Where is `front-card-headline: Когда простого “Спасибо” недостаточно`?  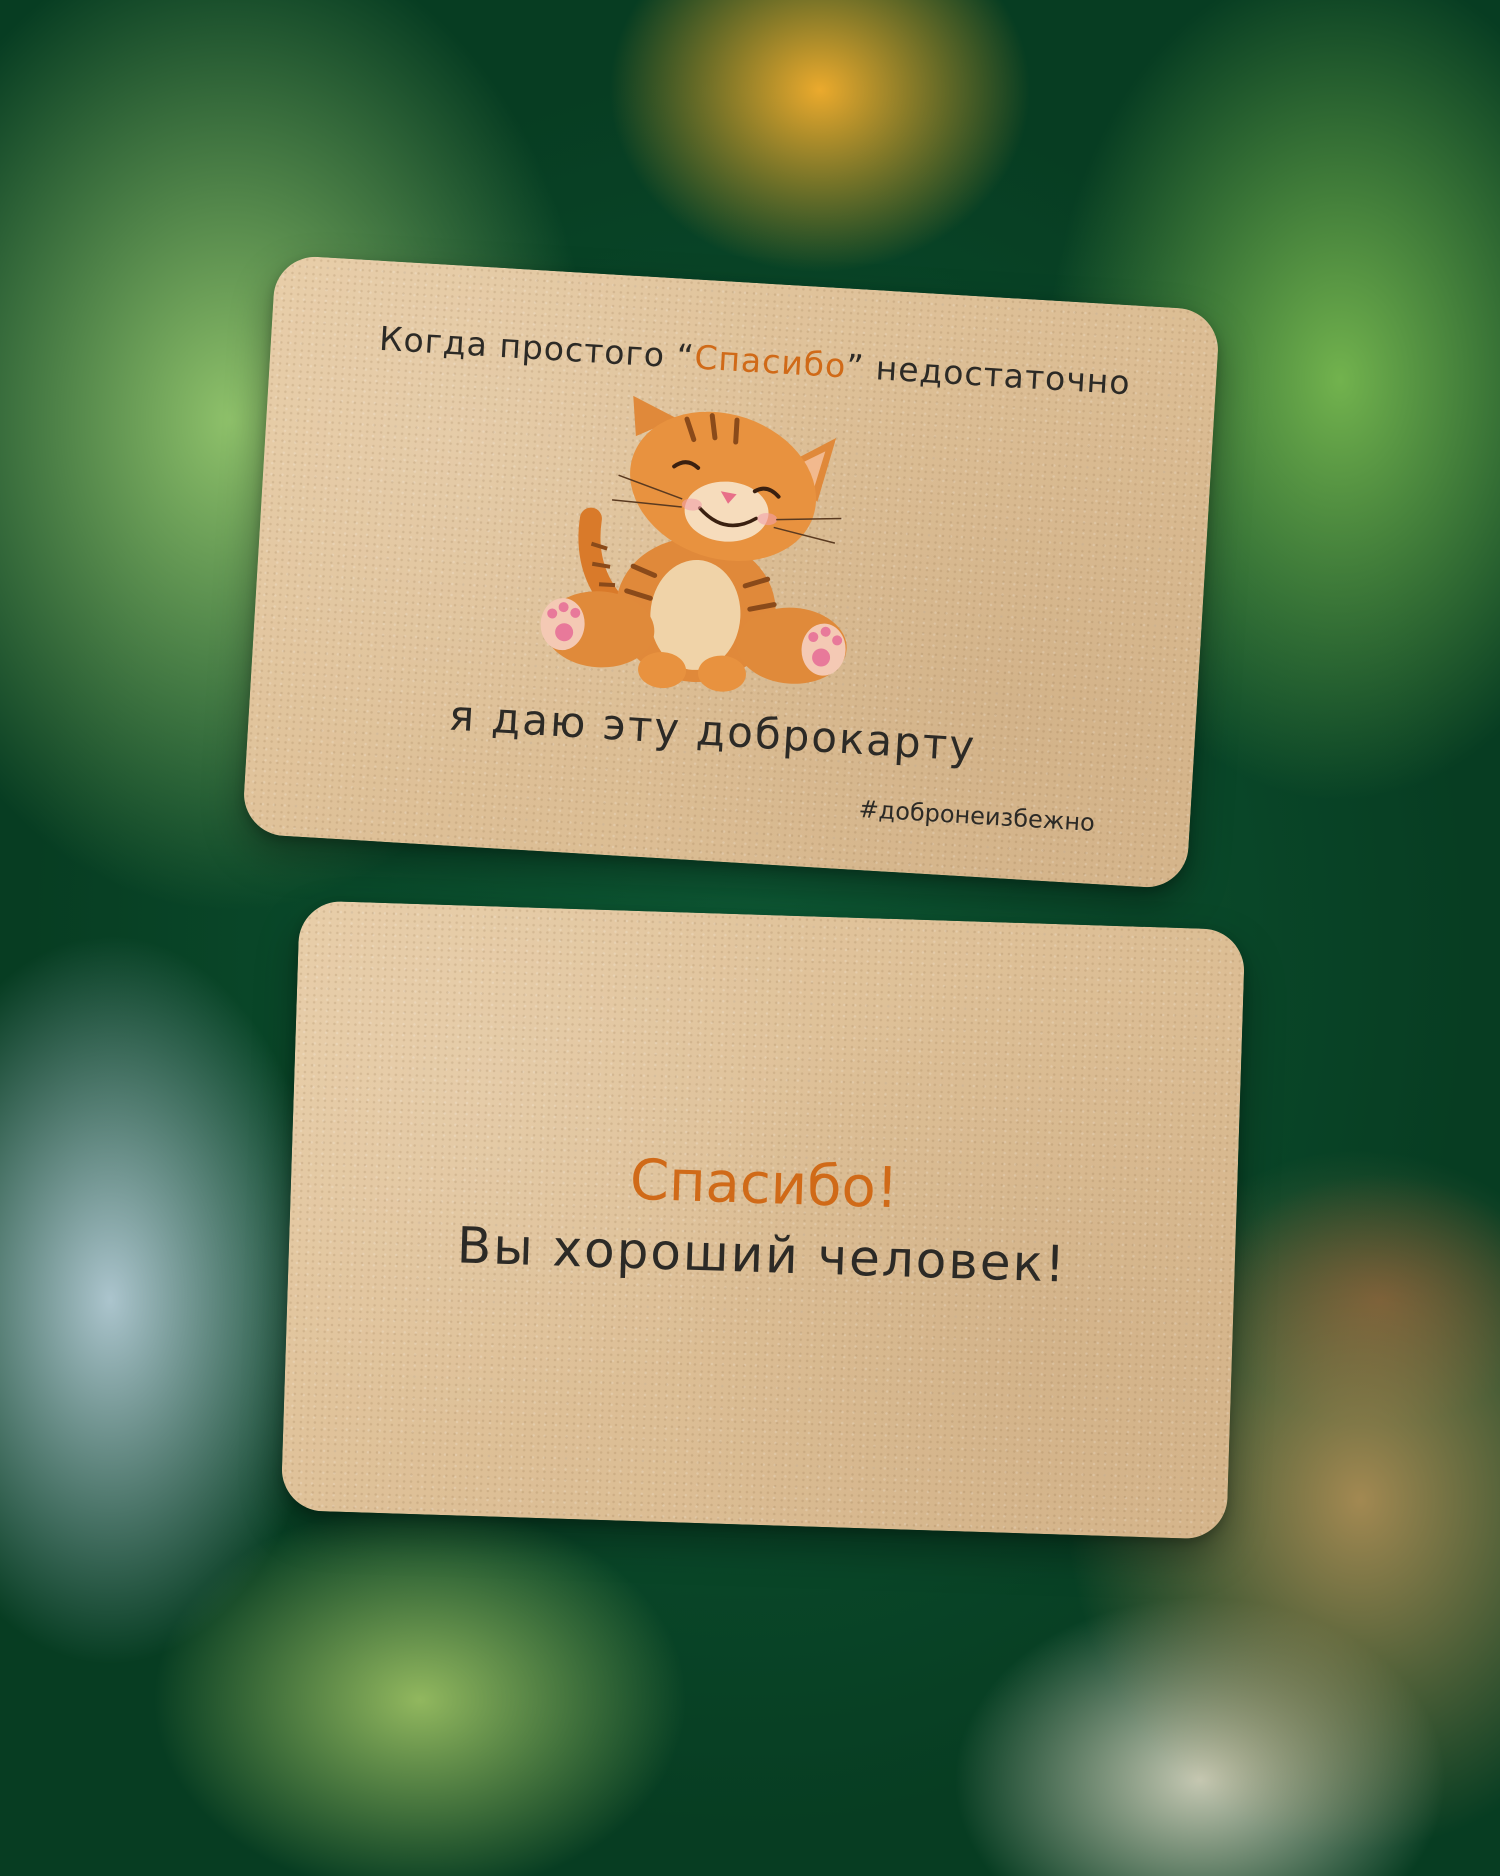
front-card-headline: Когда простого “Спасибо” недостаточно is located at coordinates (755, 360).